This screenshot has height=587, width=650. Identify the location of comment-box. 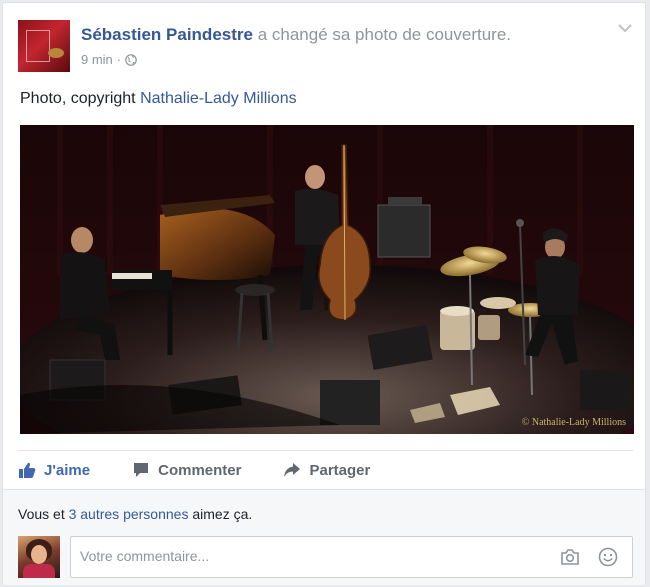
(351, 557).